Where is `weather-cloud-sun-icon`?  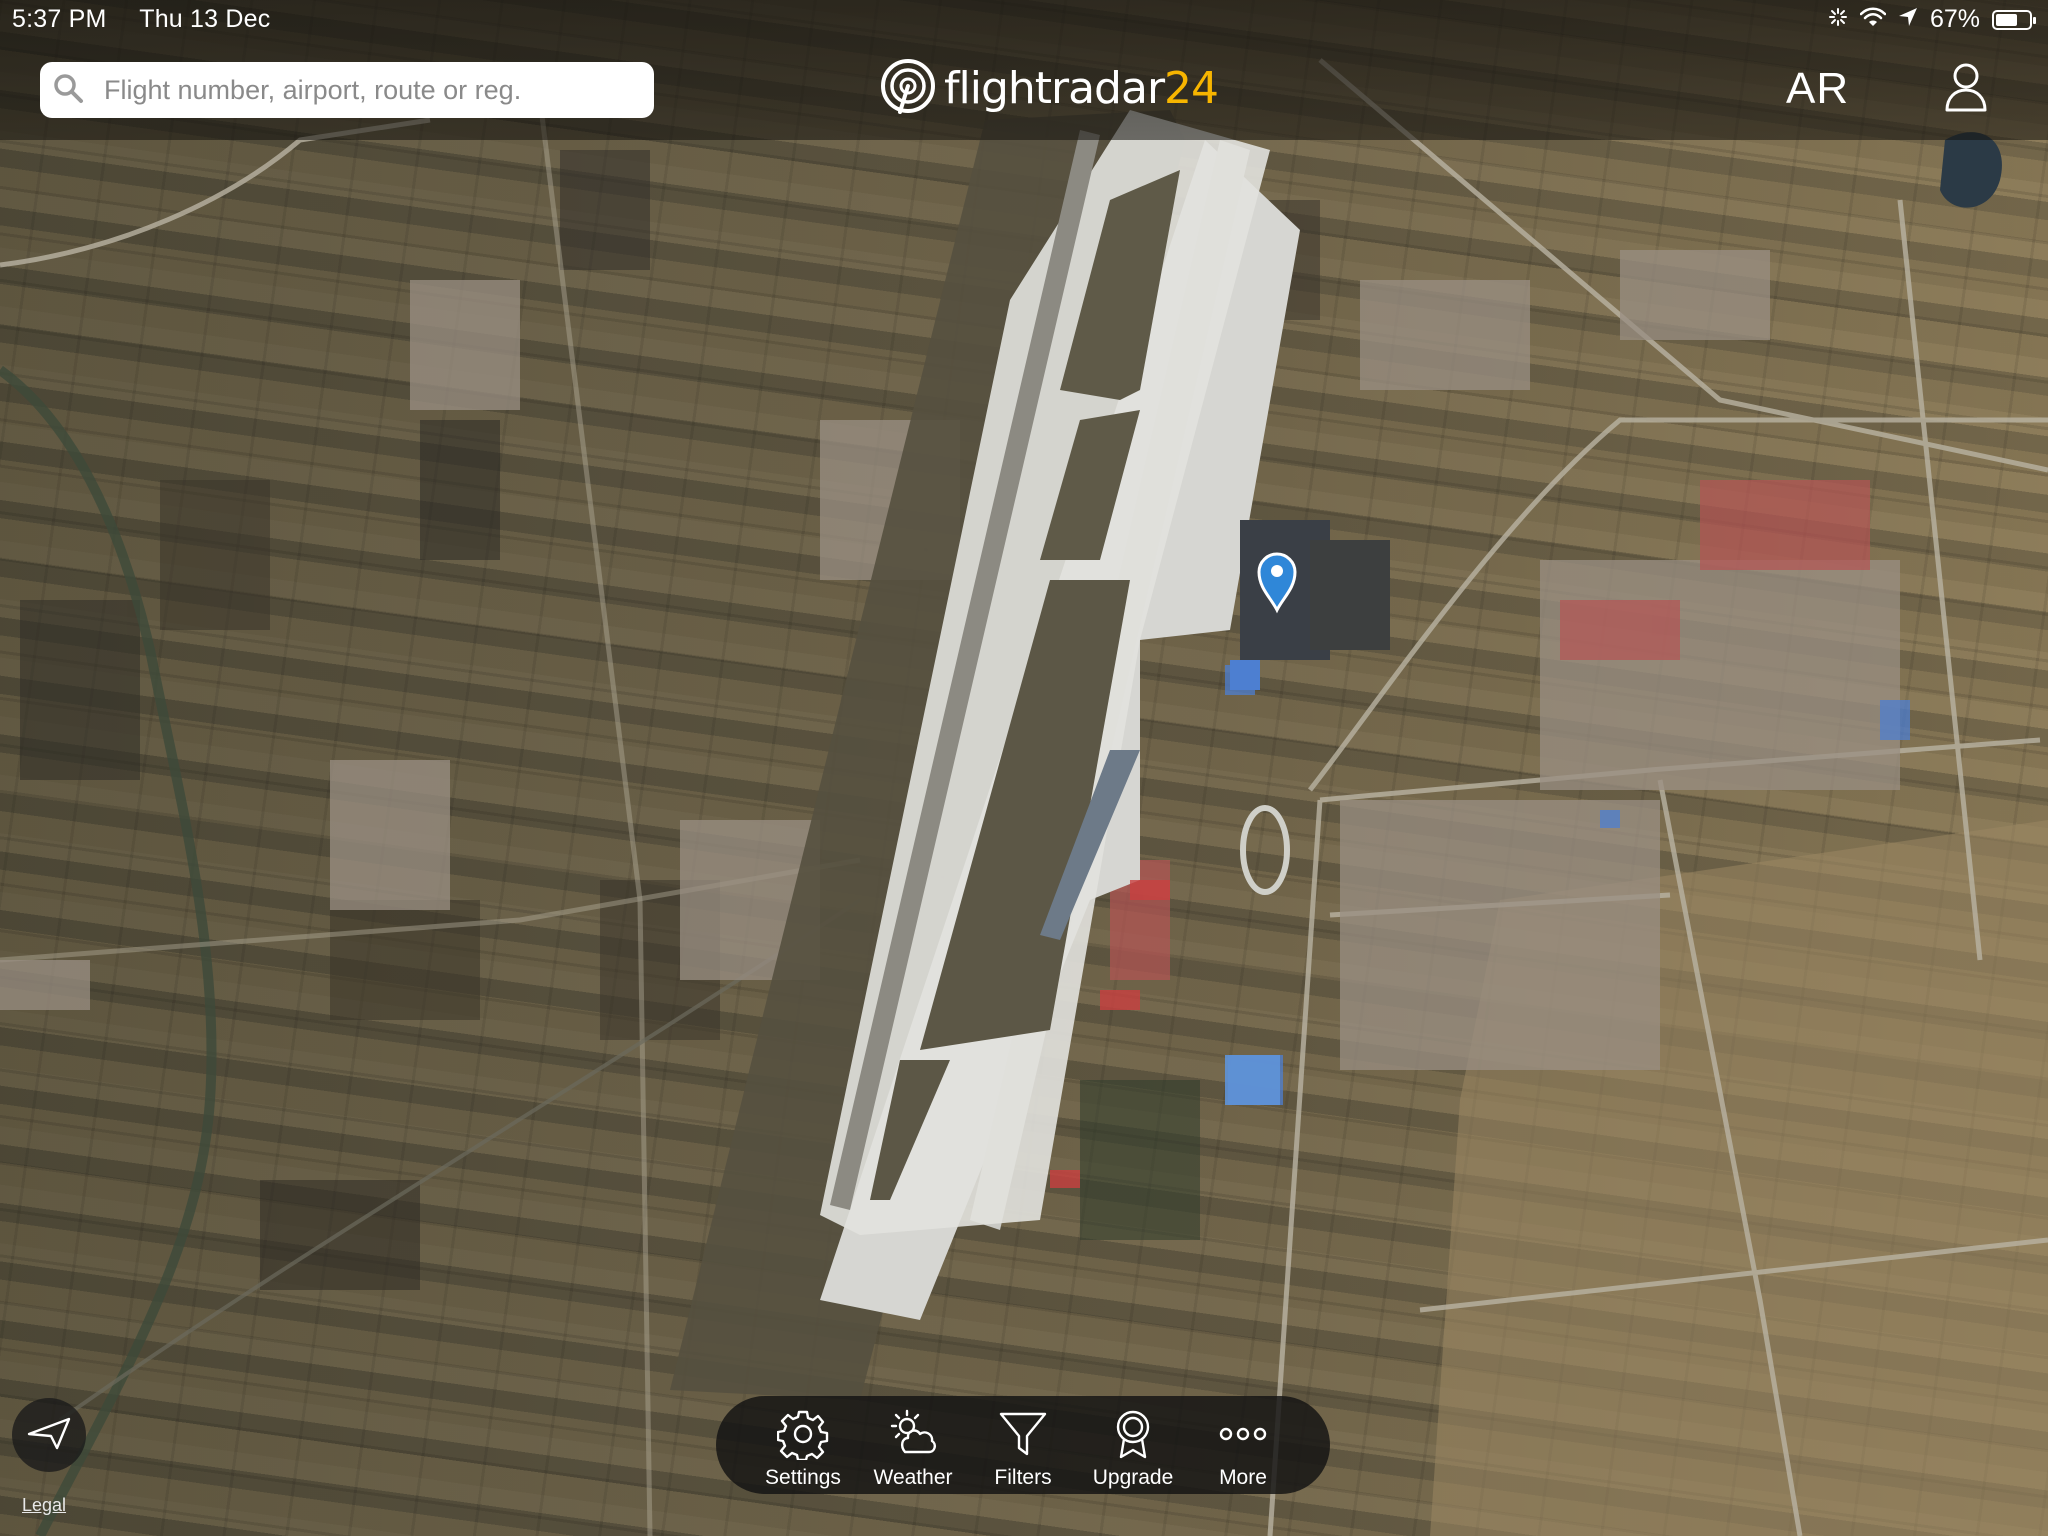
weather-cloud-sun-icon is located at coordinates (913, 1434).